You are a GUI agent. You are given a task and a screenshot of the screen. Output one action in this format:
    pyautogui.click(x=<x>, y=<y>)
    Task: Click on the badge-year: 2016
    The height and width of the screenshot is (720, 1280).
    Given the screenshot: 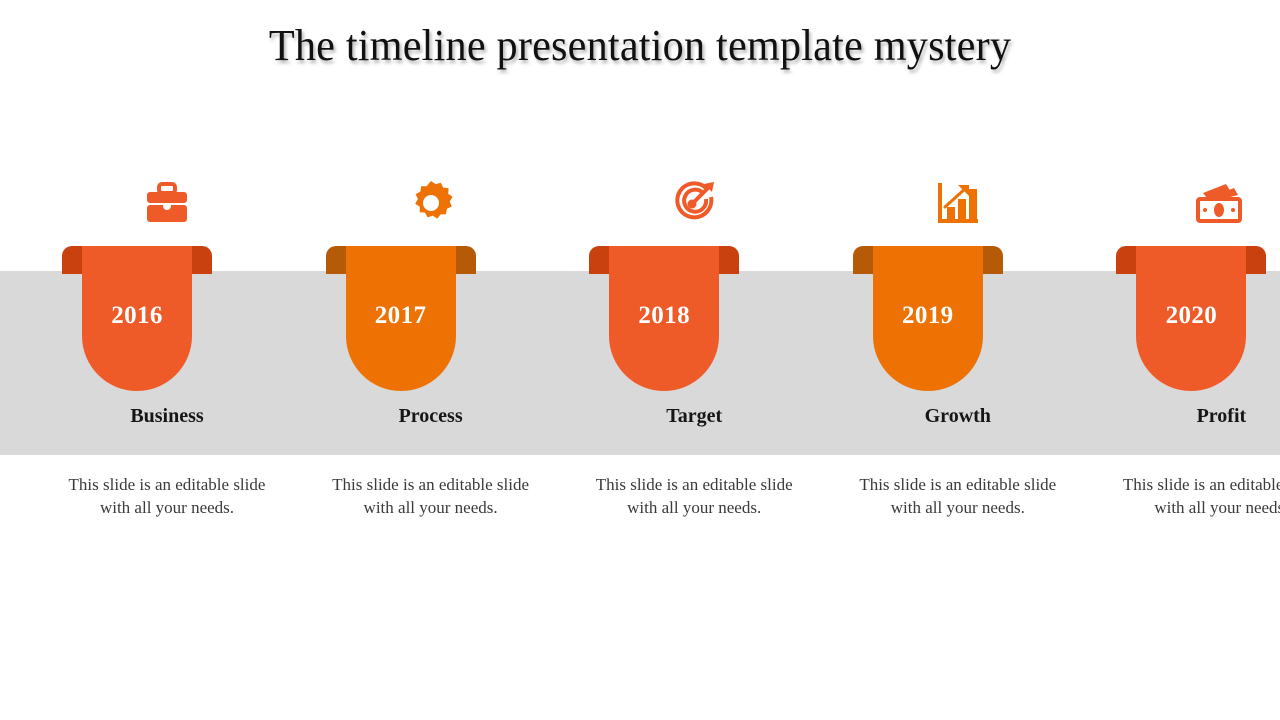 What is the action you would take?
    pyautogui.click(x=137, y=315)
    